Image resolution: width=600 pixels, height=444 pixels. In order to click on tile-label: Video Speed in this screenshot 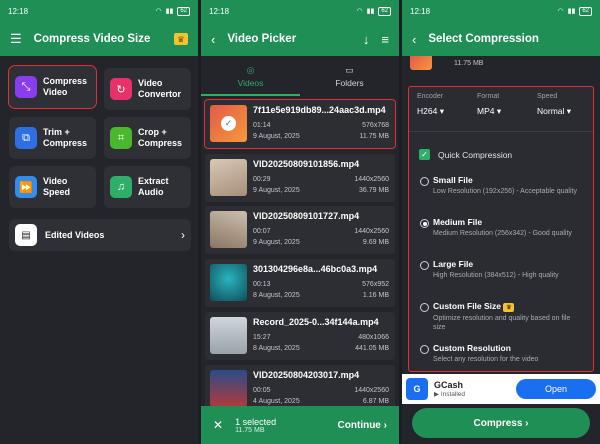, I will do `click(57, 186)`.